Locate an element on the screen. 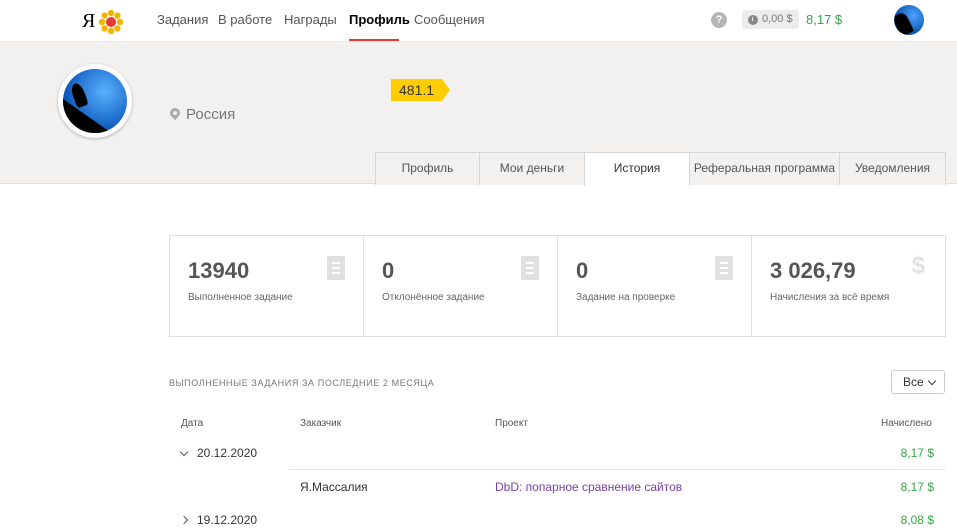 The image size is (957, 530). chevron-right-icon is located at coordinates (184, 520).